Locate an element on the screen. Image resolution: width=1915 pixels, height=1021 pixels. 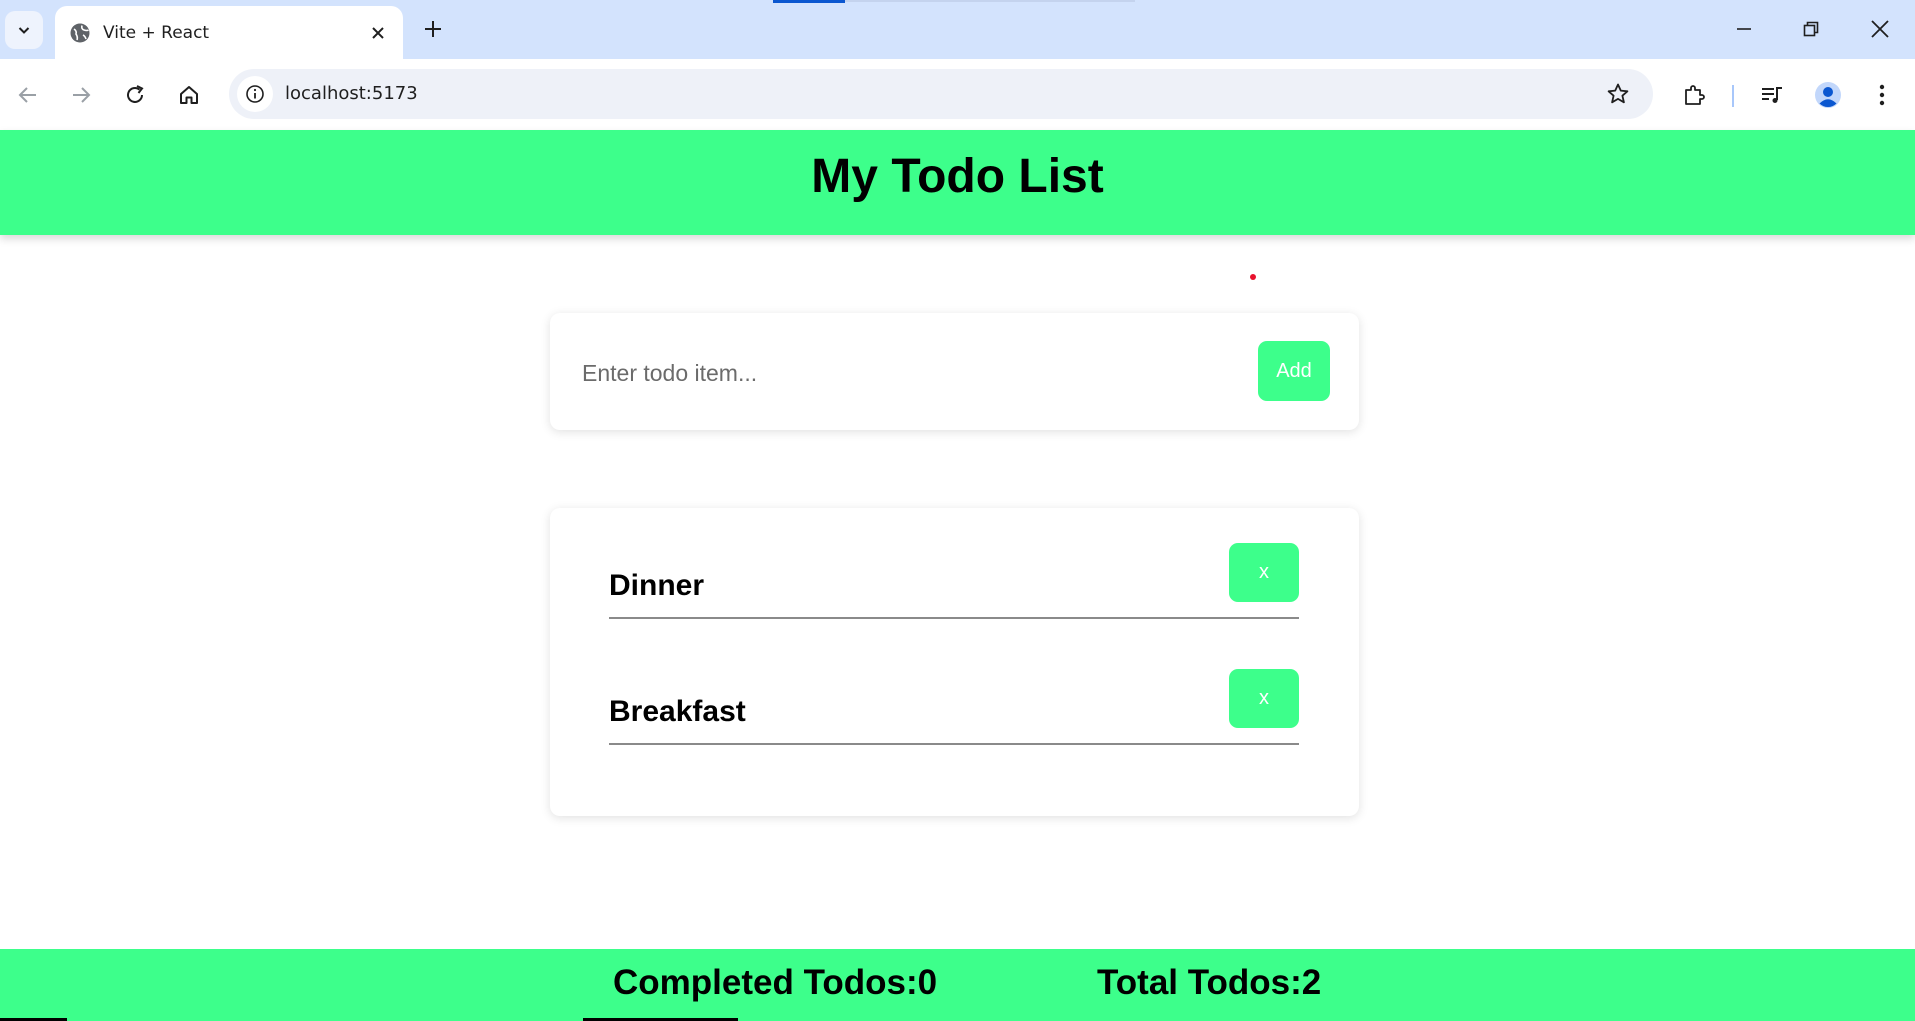
avatar-icon is located at coordinates (1828, 95).